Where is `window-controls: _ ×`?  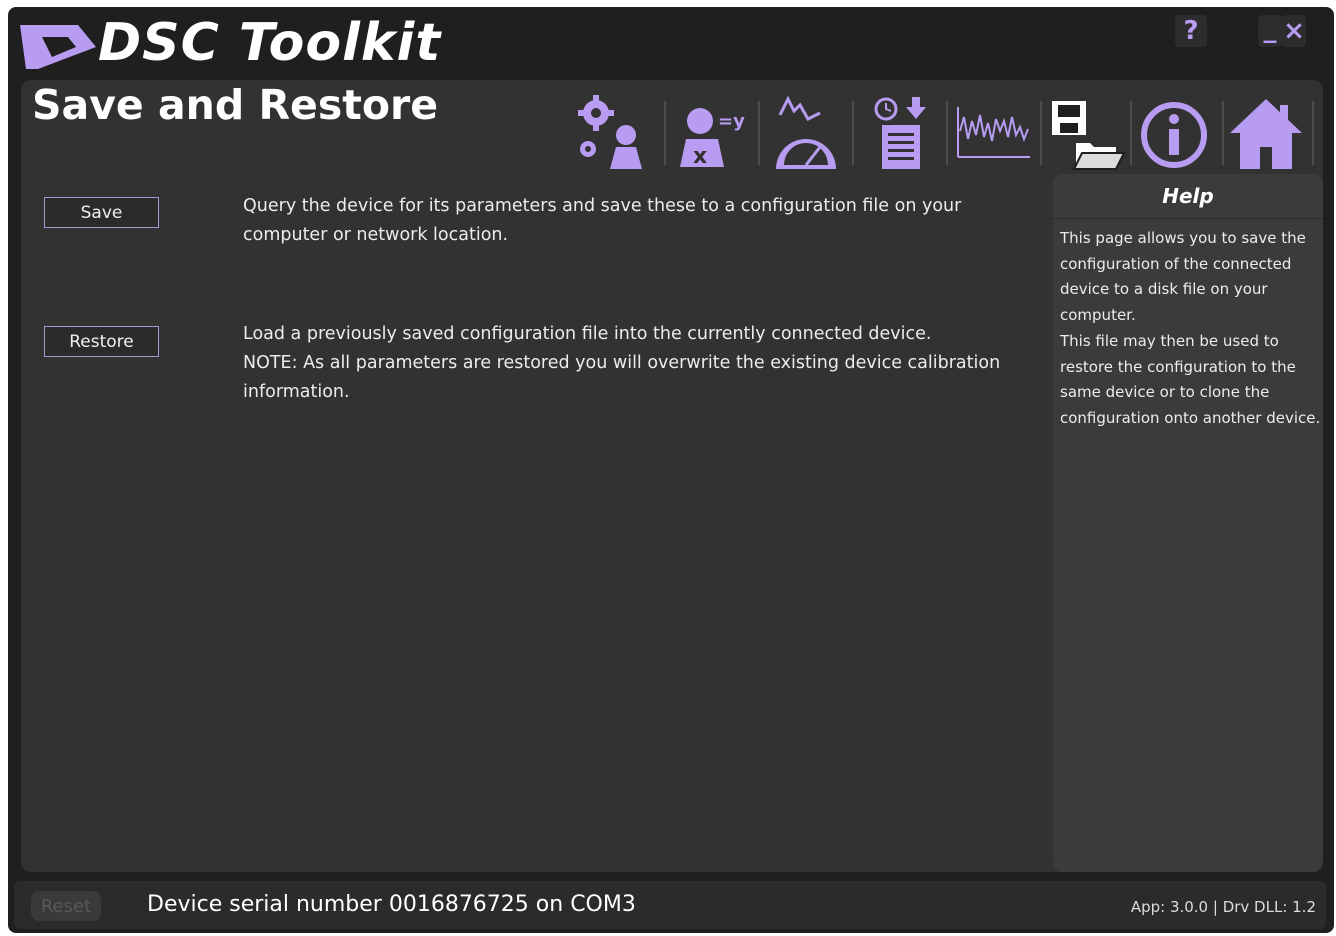
window-controls: _ × is located at coordinates (1282, 31).